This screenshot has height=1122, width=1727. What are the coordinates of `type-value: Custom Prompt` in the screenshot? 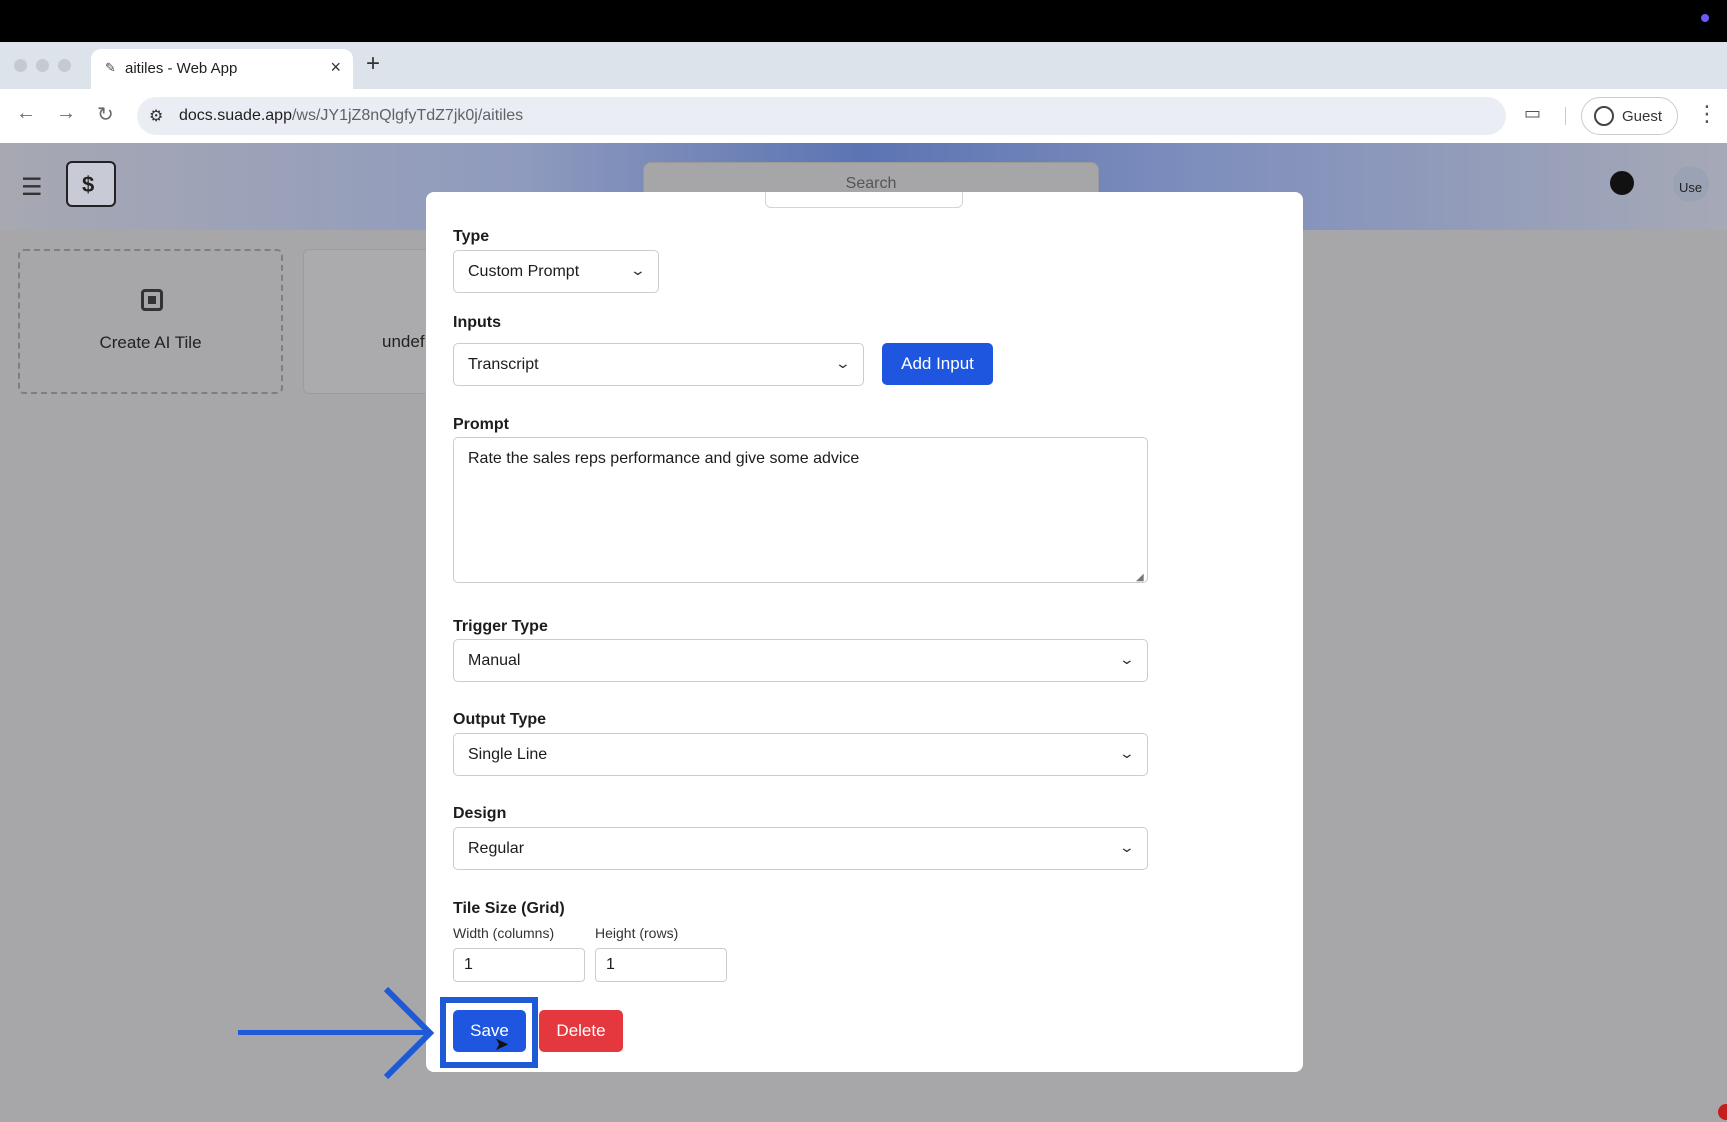 It's located at (524, 271).